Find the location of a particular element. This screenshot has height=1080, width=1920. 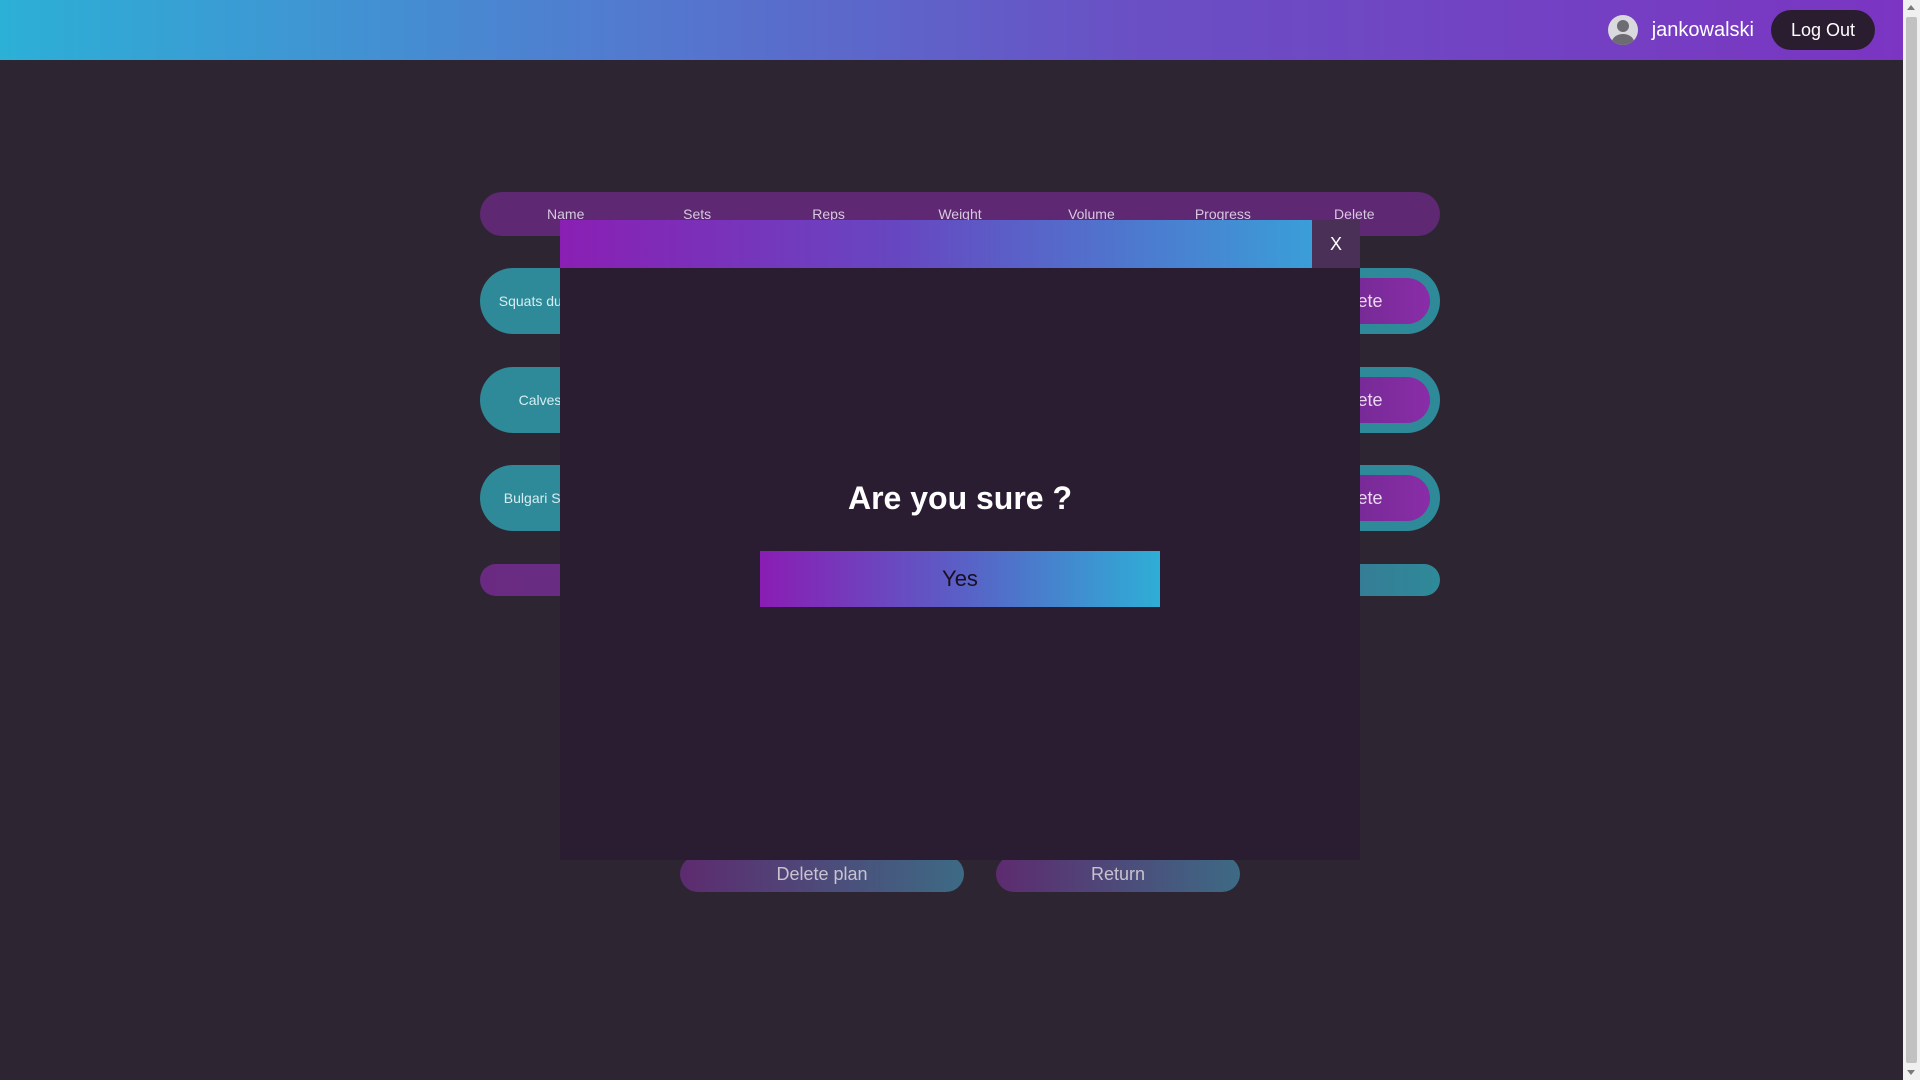

scrollbar-thumb is located at coordinates (1911, 540).